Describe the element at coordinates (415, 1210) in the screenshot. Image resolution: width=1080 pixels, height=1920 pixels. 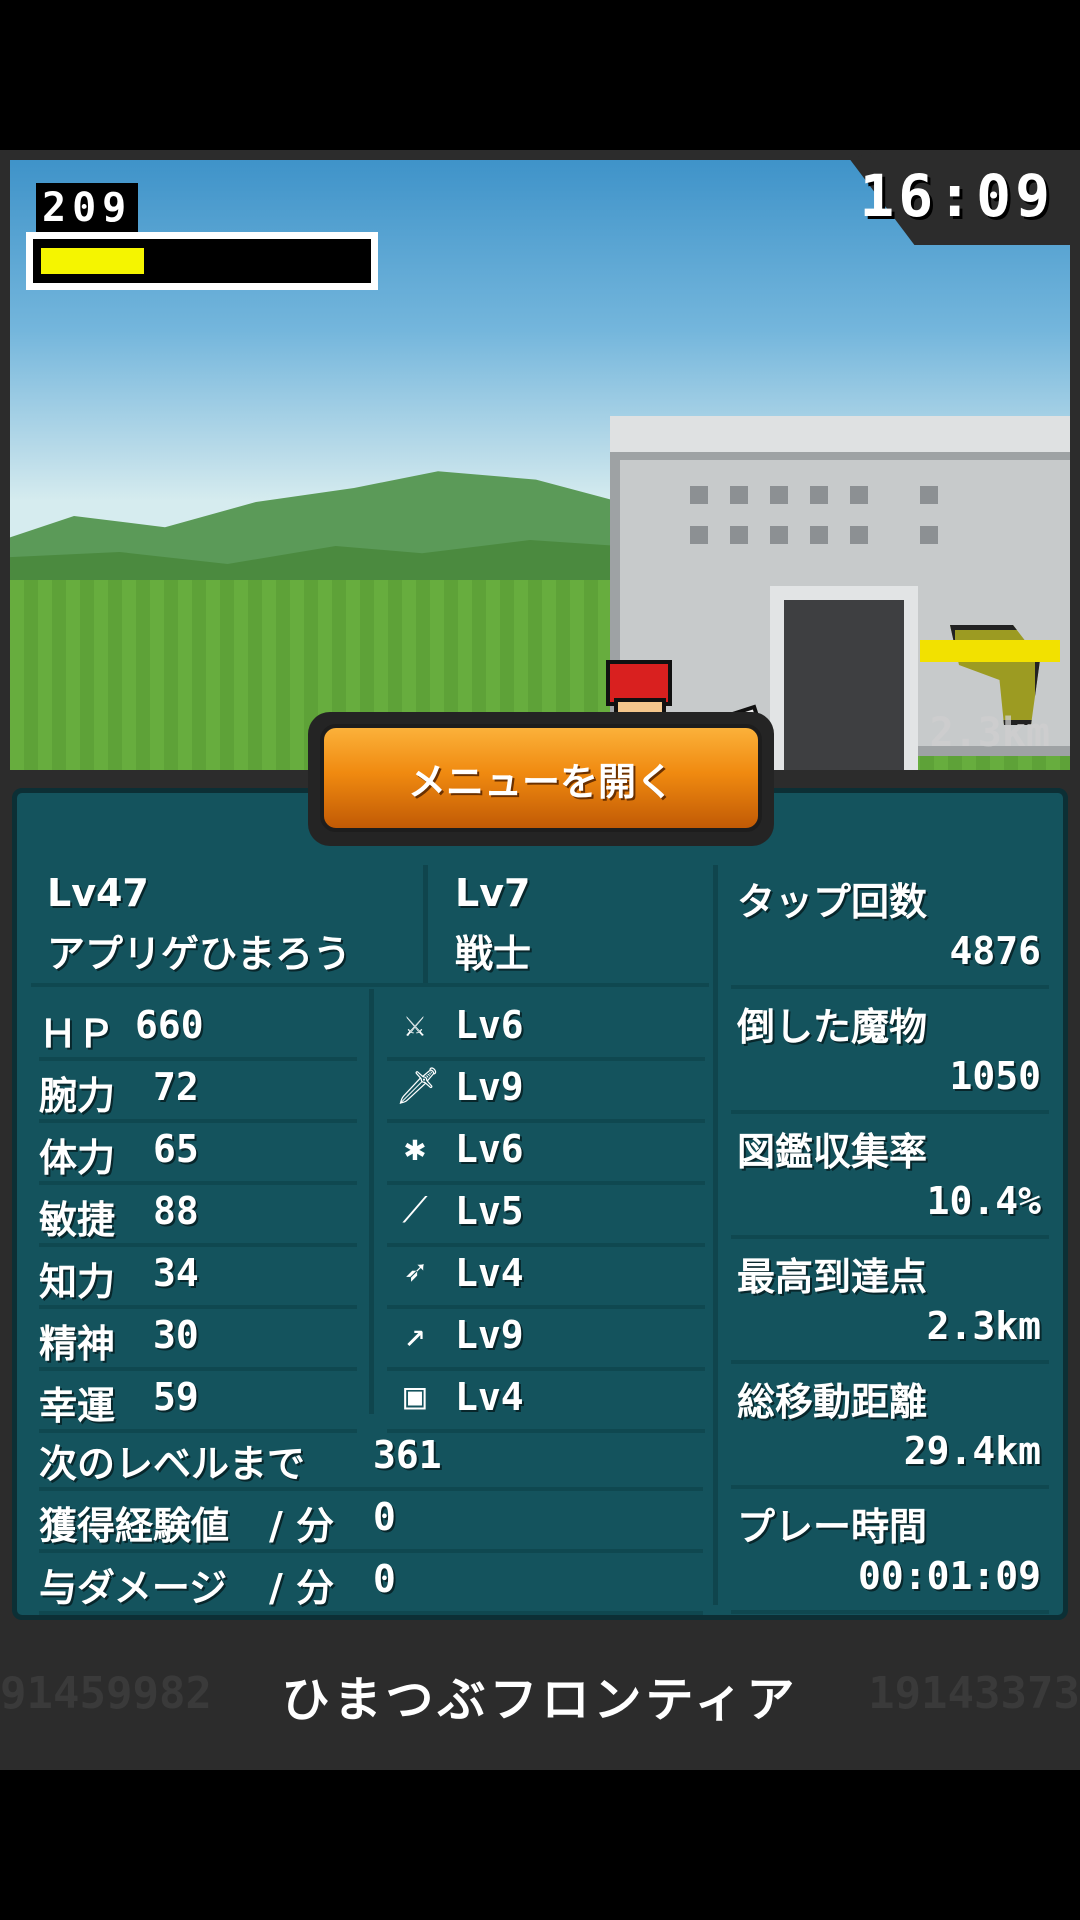
I see `spear-icon: ⟋` at that location.